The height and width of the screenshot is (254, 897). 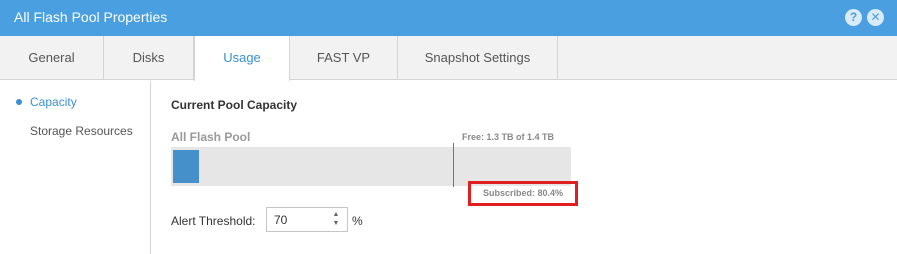 I want to click on close-icon: ✕, so click(x=875, y=17).